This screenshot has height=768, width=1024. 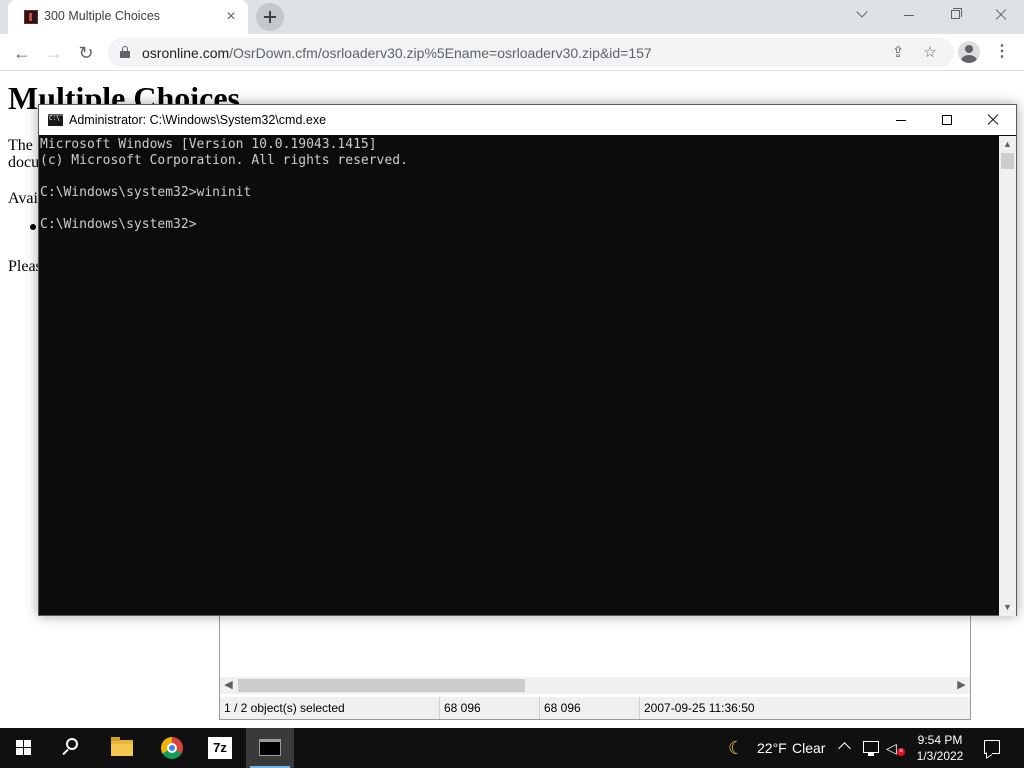 I want to click on profile-icon, so click(x=969, y=52).